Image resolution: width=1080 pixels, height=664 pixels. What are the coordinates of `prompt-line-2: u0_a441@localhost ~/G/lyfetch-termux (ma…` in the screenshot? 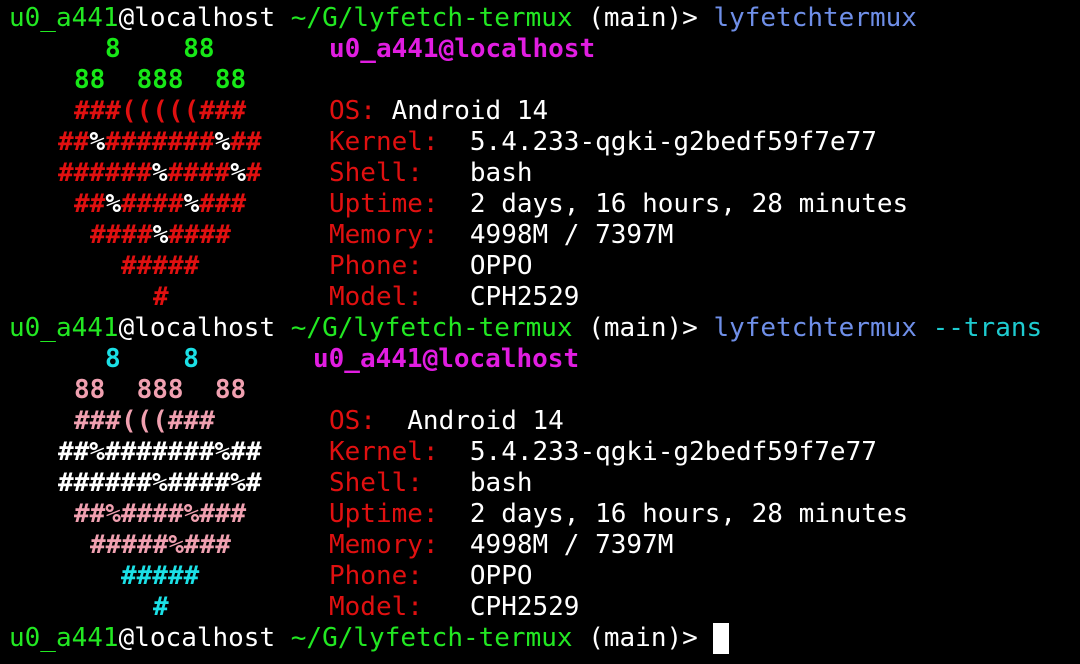 It's located at (525, 328).